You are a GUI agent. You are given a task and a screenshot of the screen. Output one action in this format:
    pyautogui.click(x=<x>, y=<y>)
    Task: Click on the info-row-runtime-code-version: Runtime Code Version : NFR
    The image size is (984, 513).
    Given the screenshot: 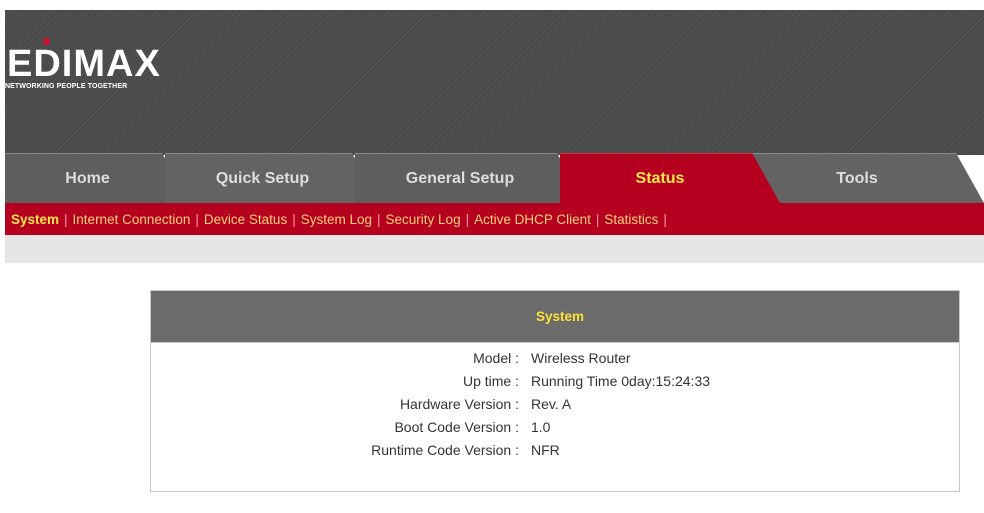 What is the action you would take?
    pyautogui.click(x=555, y=450)
    